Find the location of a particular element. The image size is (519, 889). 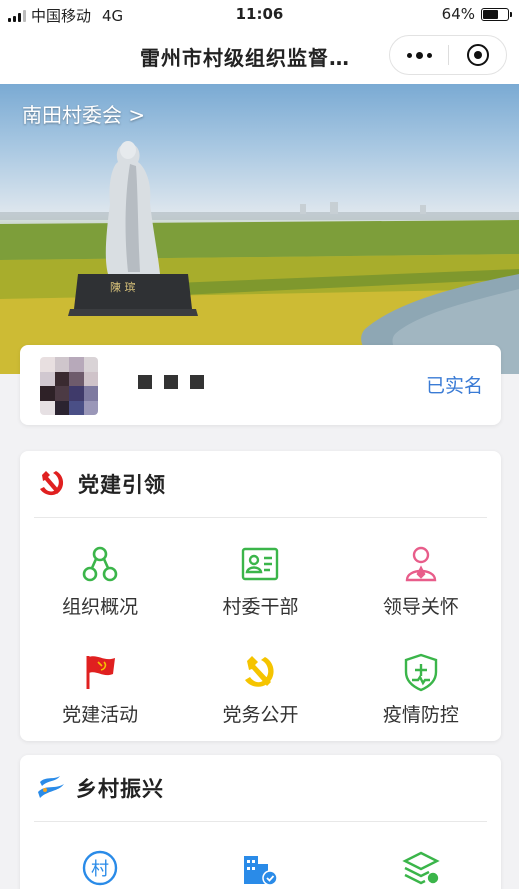

person-care-icon is located at coordinates (421, 564).